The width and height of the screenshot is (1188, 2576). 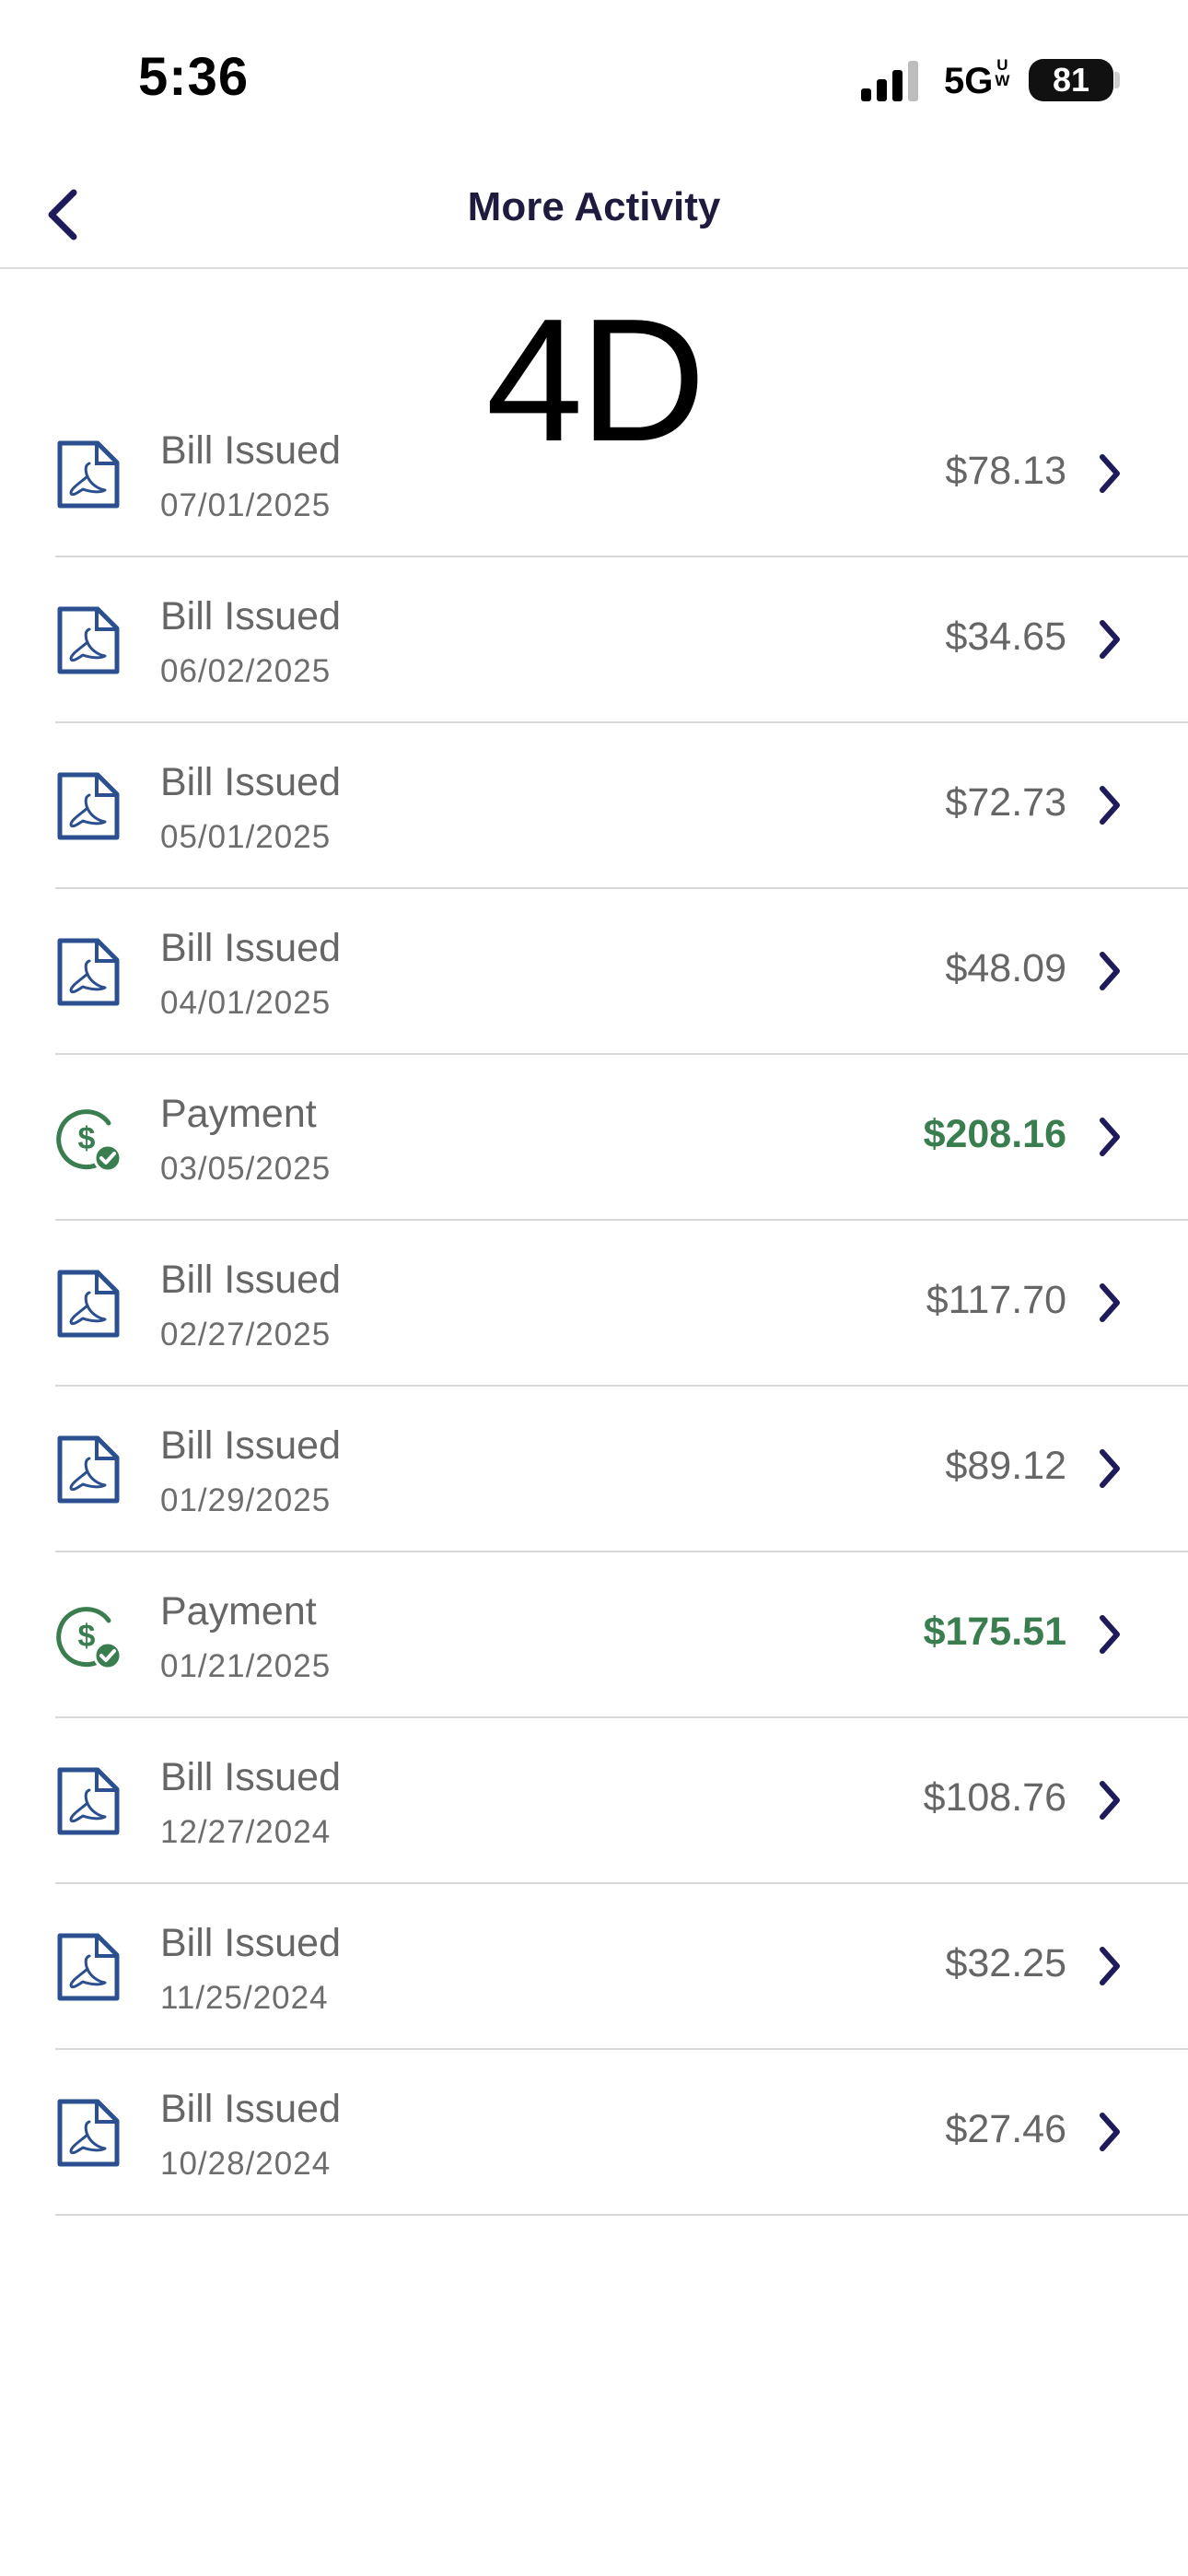 I want to click on status-bar: 5:36 5G U W 81, so click(x=594, y=78).